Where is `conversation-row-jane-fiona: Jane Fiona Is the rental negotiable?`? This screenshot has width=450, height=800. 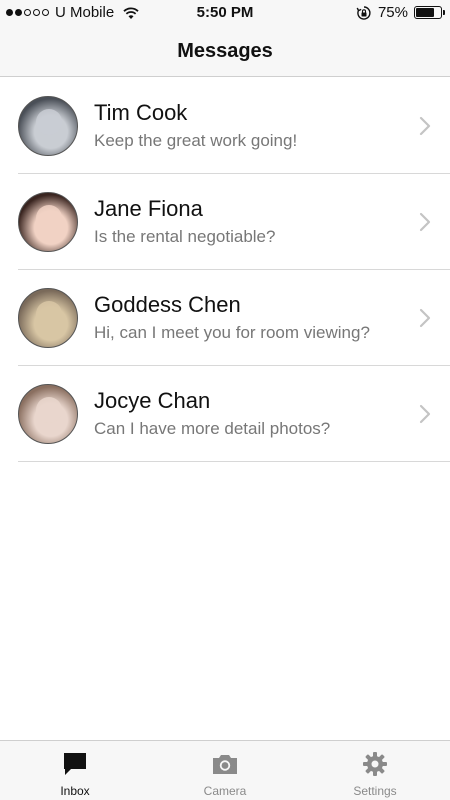 conversation-row-jane-fiona: Jane Fiona Is the rental negotiable? is located at coordinates (225, 222).